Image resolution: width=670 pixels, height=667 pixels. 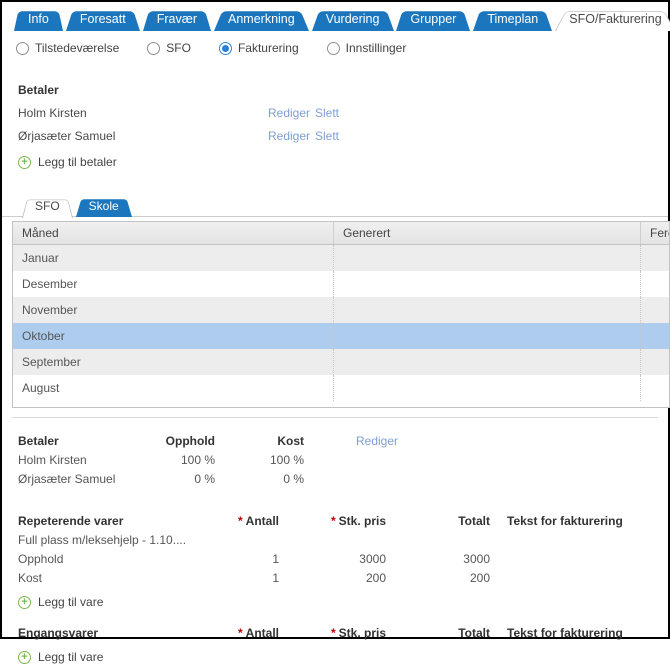 I want to click on radio-sfo: SFO, so click(x=169, y=48).